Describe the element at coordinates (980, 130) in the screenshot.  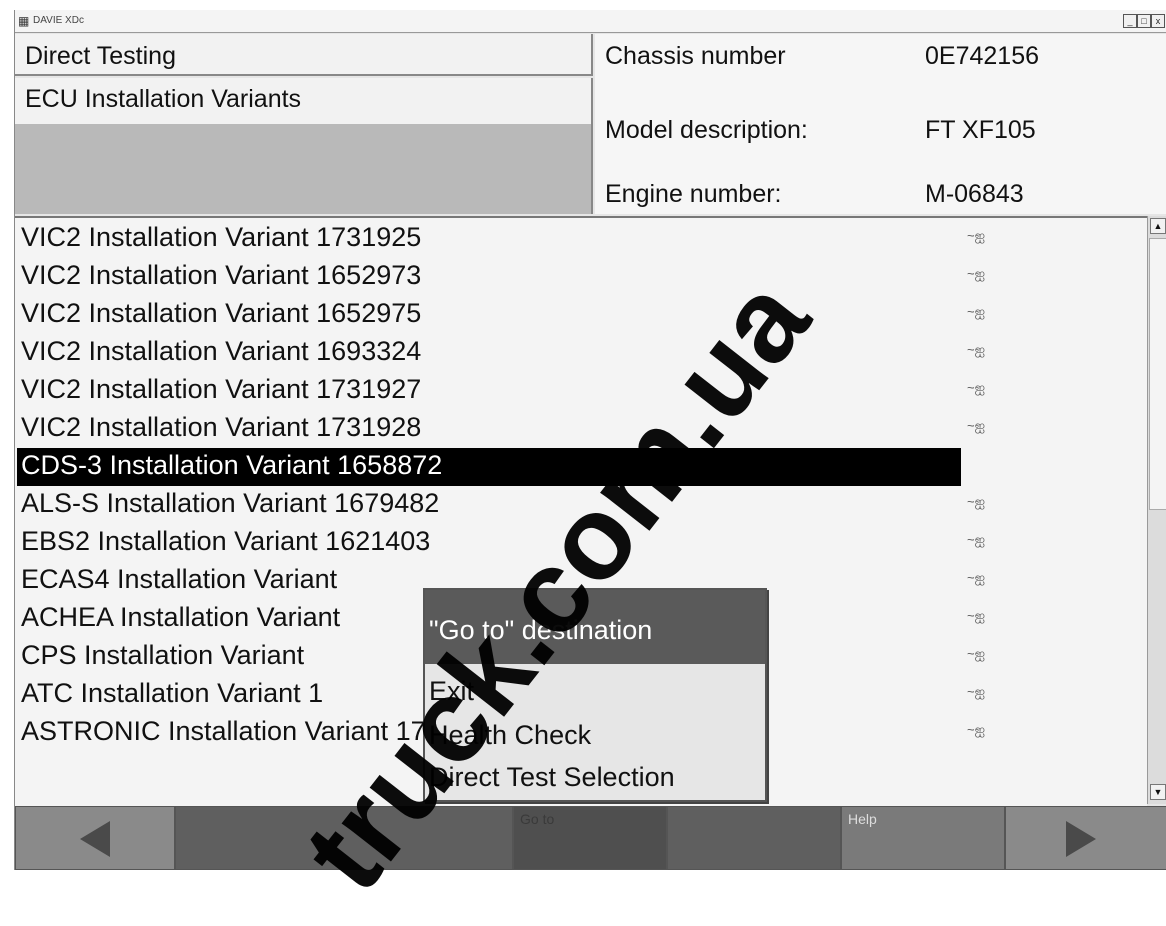
I see `model-value: FT XF105` at that location.